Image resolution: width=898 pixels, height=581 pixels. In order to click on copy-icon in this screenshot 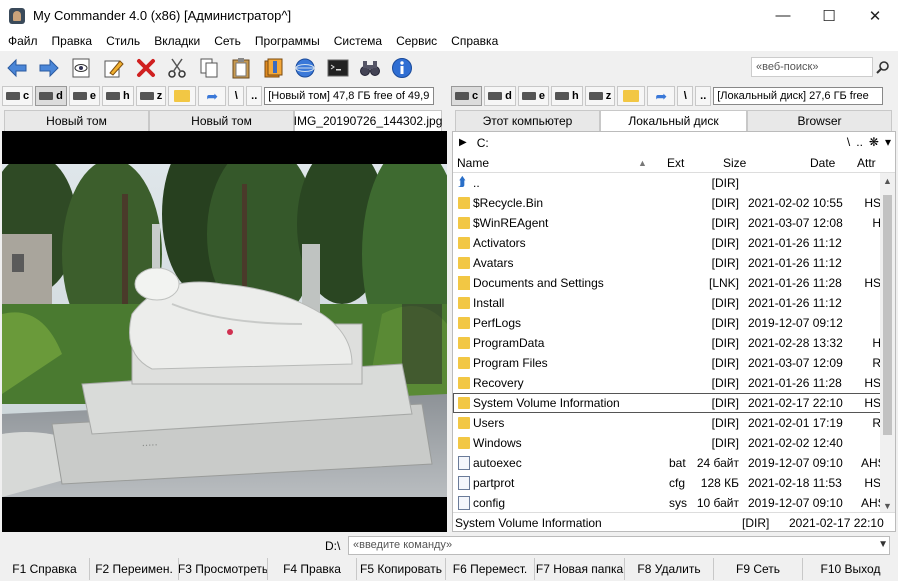, I will do `click(209, 68)`.